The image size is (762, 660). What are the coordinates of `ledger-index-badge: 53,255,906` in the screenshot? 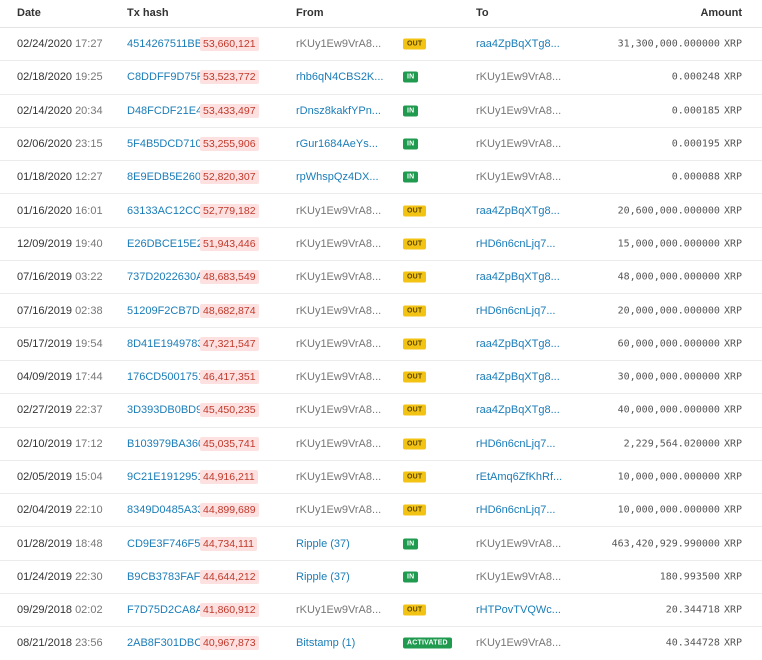 It's located at (229, 144).